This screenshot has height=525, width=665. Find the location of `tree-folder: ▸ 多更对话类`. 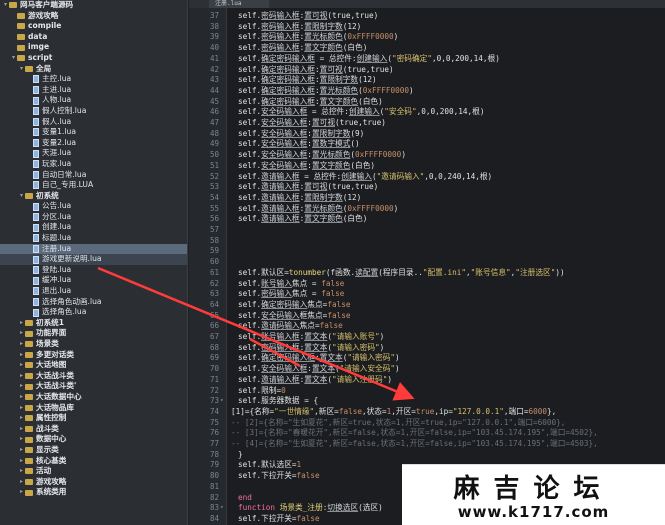

tree-folder: ▸ 多更对话类 is located at coordinates (93, 355).